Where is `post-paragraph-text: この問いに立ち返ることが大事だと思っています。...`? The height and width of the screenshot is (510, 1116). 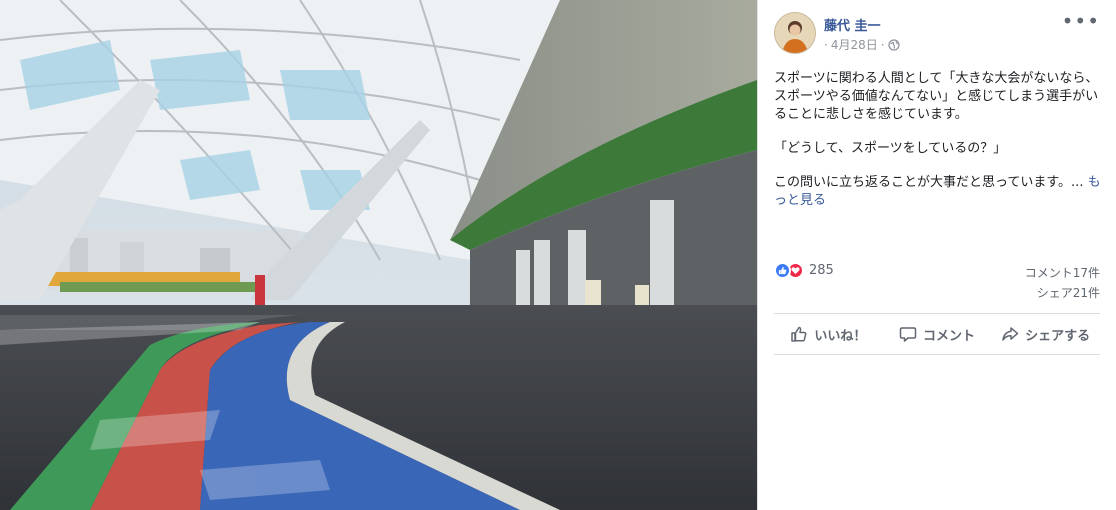
post-paragraph-text: この問いに立ち返ることが大事だと思っています。... is located at coordinates (929, 182).